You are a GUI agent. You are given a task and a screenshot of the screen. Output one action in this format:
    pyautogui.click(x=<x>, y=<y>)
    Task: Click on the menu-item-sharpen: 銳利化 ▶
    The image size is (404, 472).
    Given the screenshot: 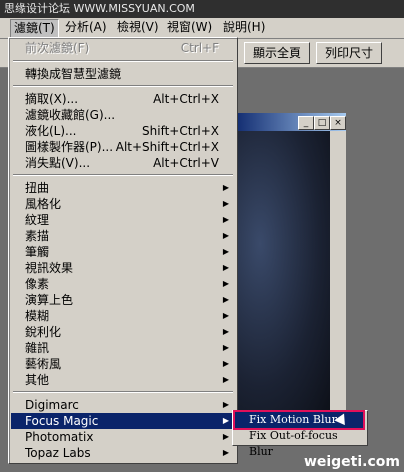 What is the action you would take?
    pyautogui.click(x=123, y=332)
    